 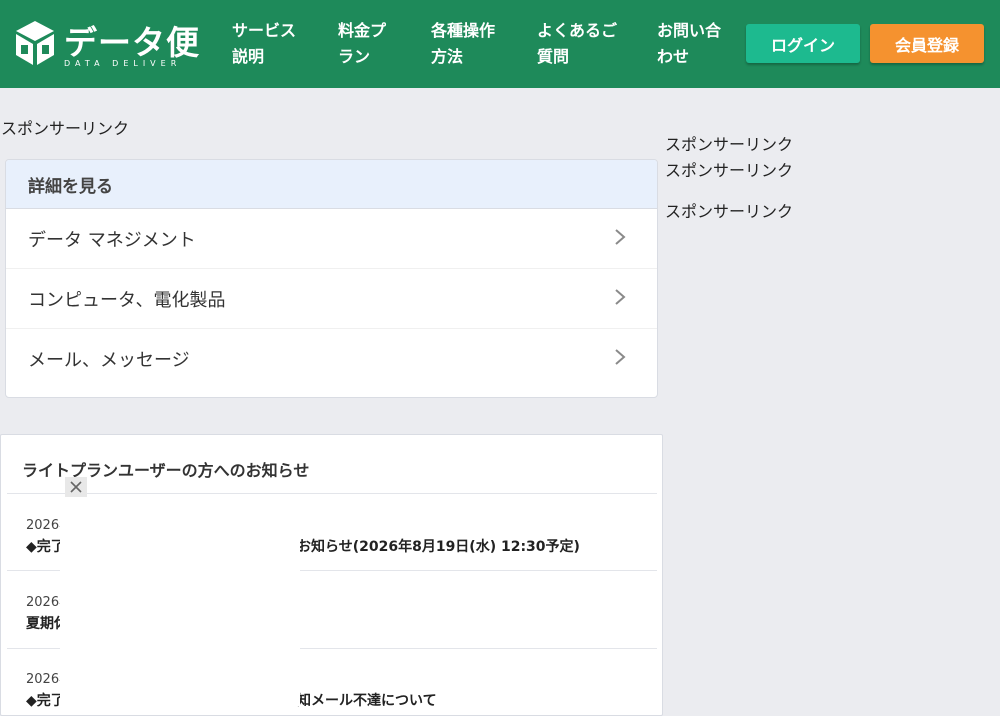 I want to click on ad-close-button, so click(x=76, y=487).